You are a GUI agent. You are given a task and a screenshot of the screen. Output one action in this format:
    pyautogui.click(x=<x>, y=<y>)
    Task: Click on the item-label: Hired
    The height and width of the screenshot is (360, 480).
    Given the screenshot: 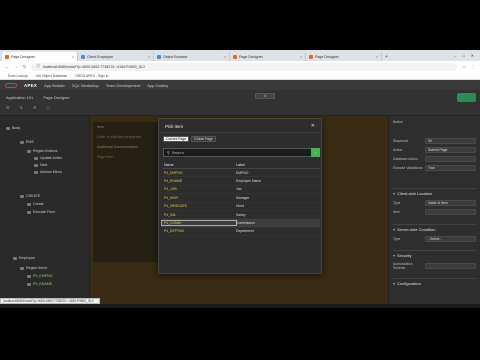 What is the action you would take?
    pyautogui.click(x=240, y=206)
    